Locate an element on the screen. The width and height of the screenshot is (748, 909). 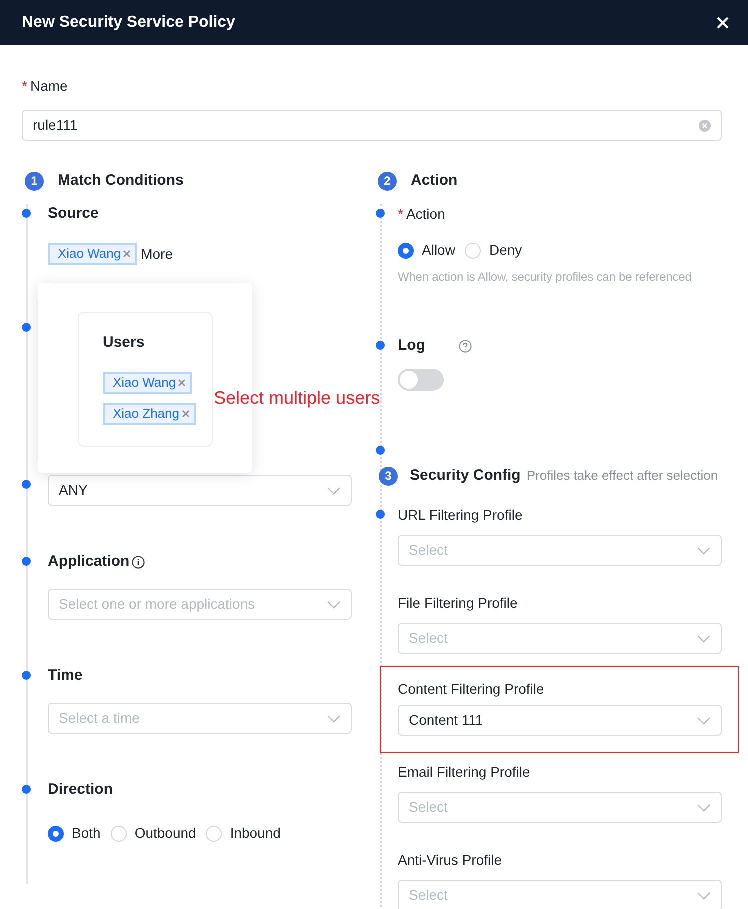
section-note: Profiles take effect after selection is located at coordinates (622, 476).